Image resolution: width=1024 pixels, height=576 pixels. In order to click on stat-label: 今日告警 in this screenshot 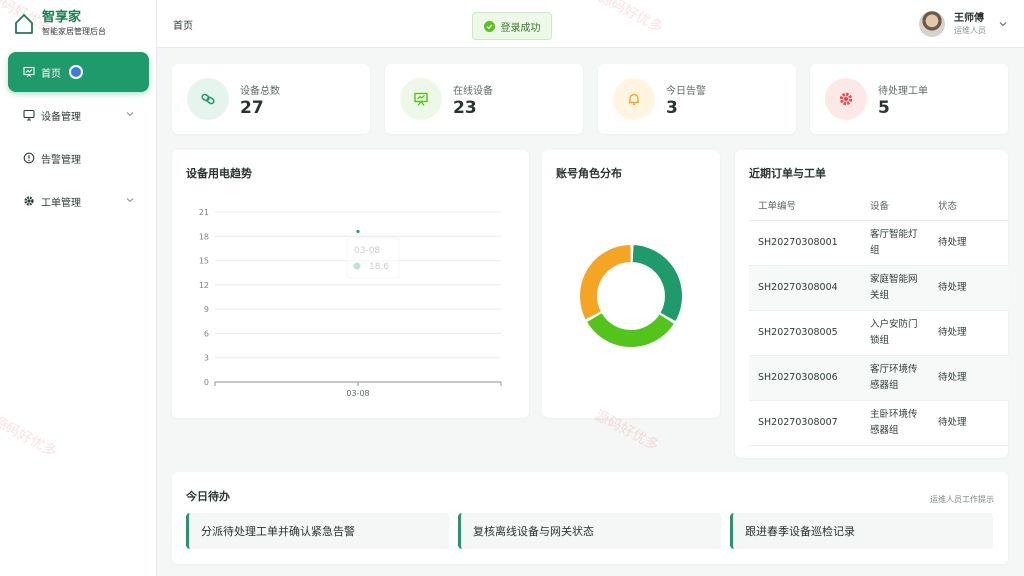, I will do `click(686, 91)`.